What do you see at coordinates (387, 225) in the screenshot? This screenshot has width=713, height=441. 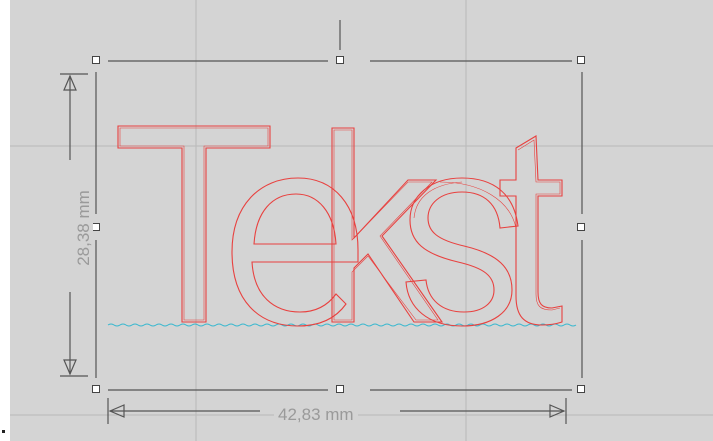 I see `letter-k-outline` at bounding box center [387, 225].